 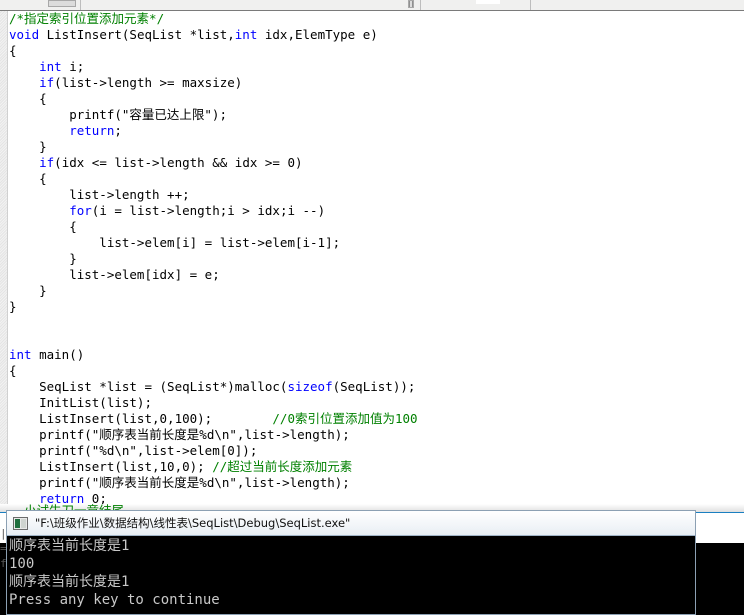 What do you see at coordinates (310, 386) in the screenshot?
I see `code-token-kw: sizeof` at bounding box center [310, 386].